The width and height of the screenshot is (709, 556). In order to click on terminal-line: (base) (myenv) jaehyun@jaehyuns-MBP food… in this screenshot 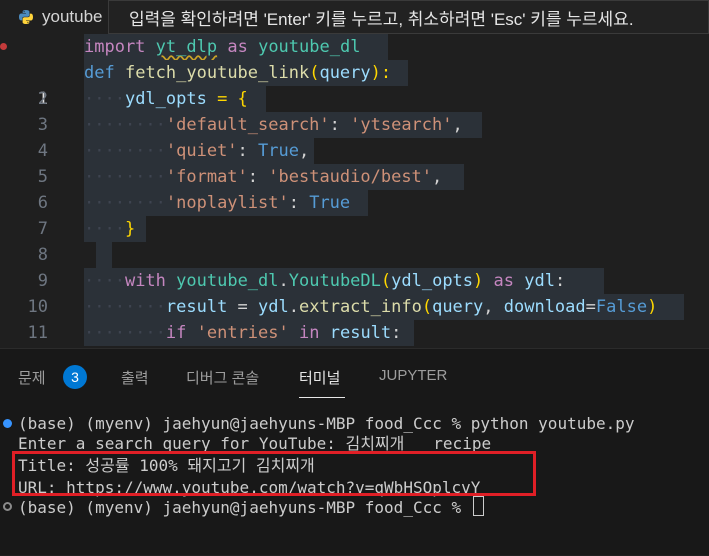, I will do `click(326, 423)`.